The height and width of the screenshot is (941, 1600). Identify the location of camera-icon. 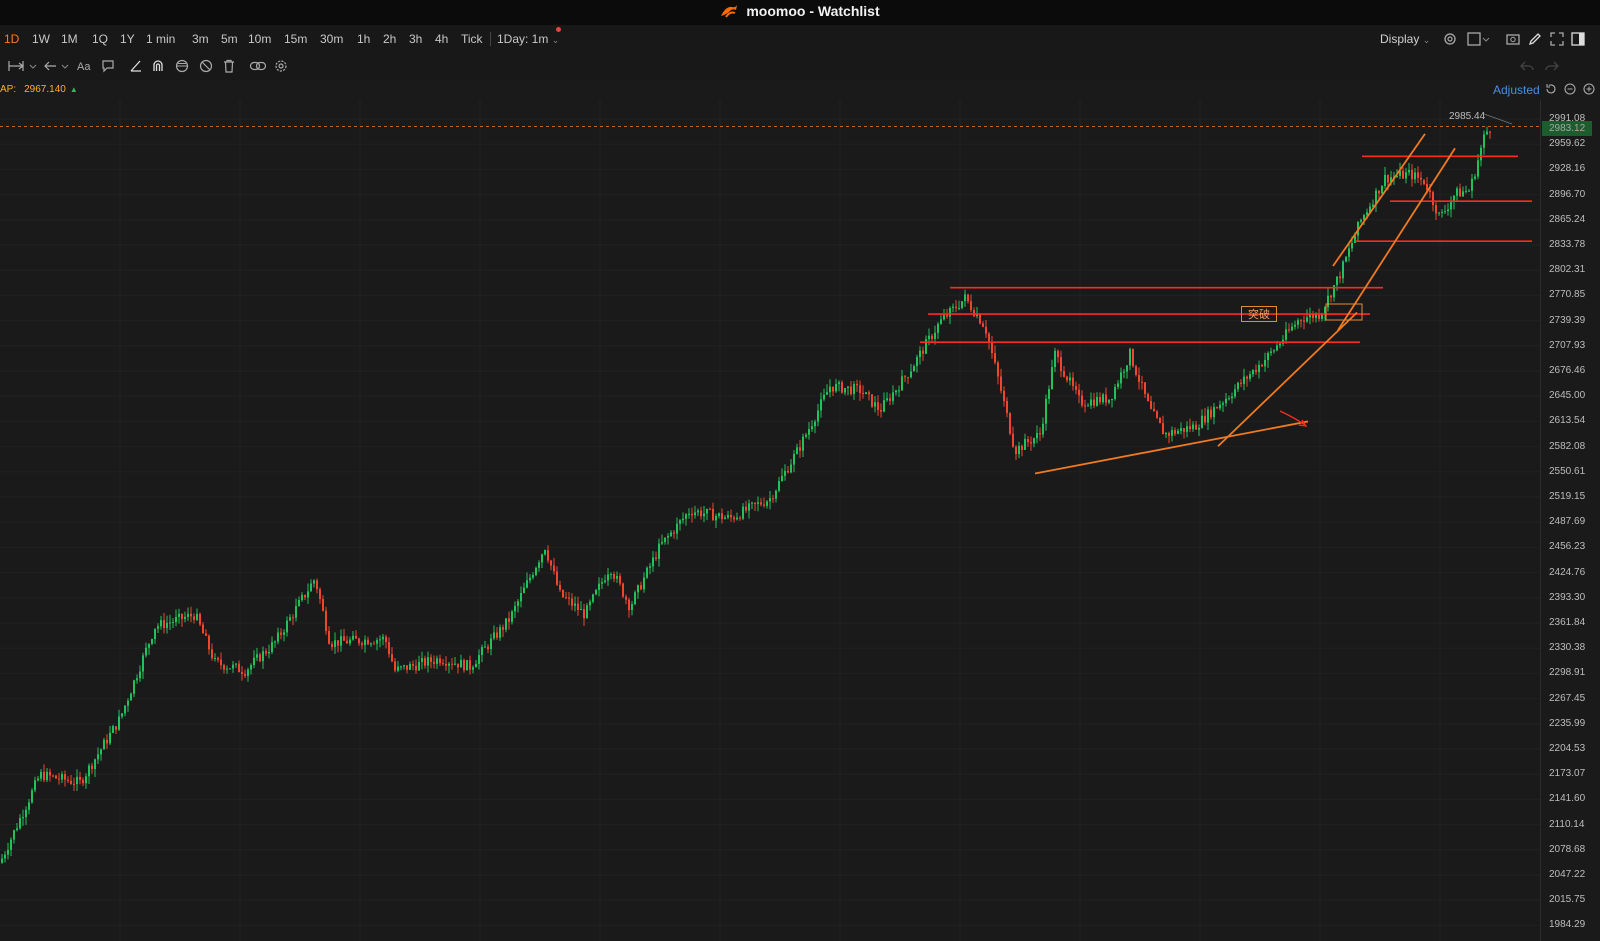
(1513, 39).